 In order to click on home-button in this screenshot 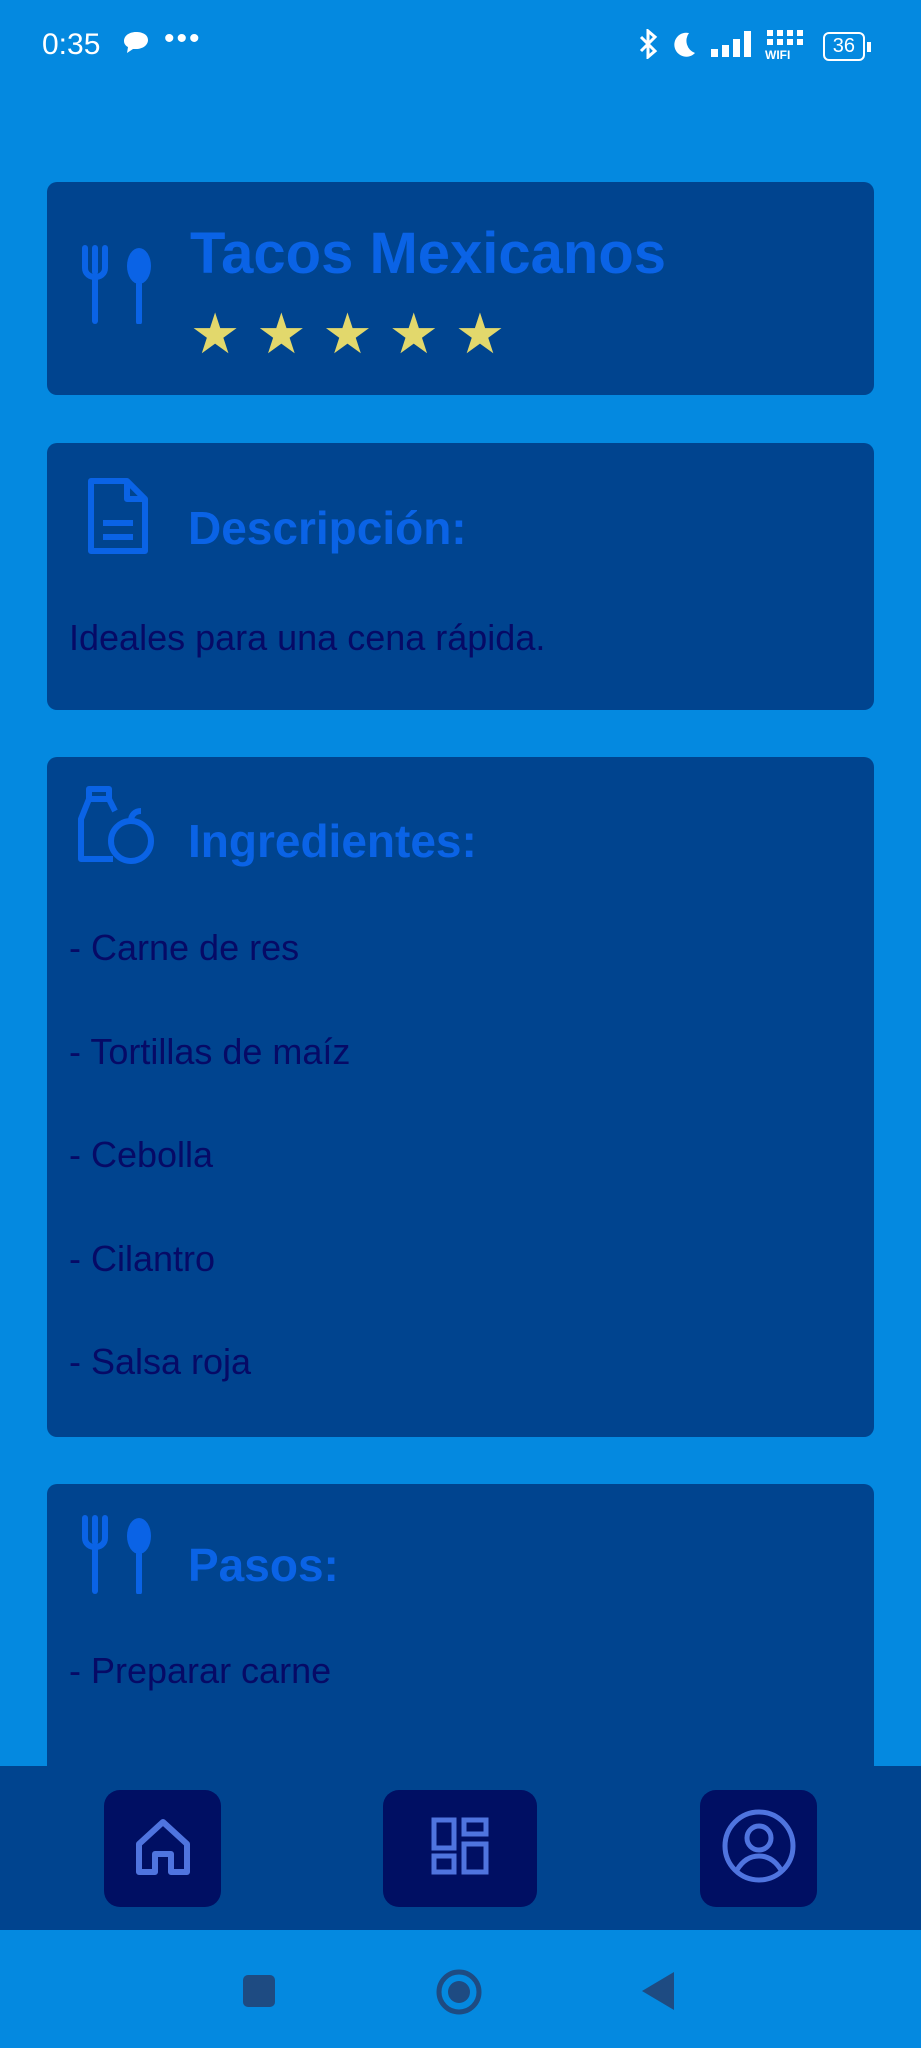, I will do `click(459, 1994)`.